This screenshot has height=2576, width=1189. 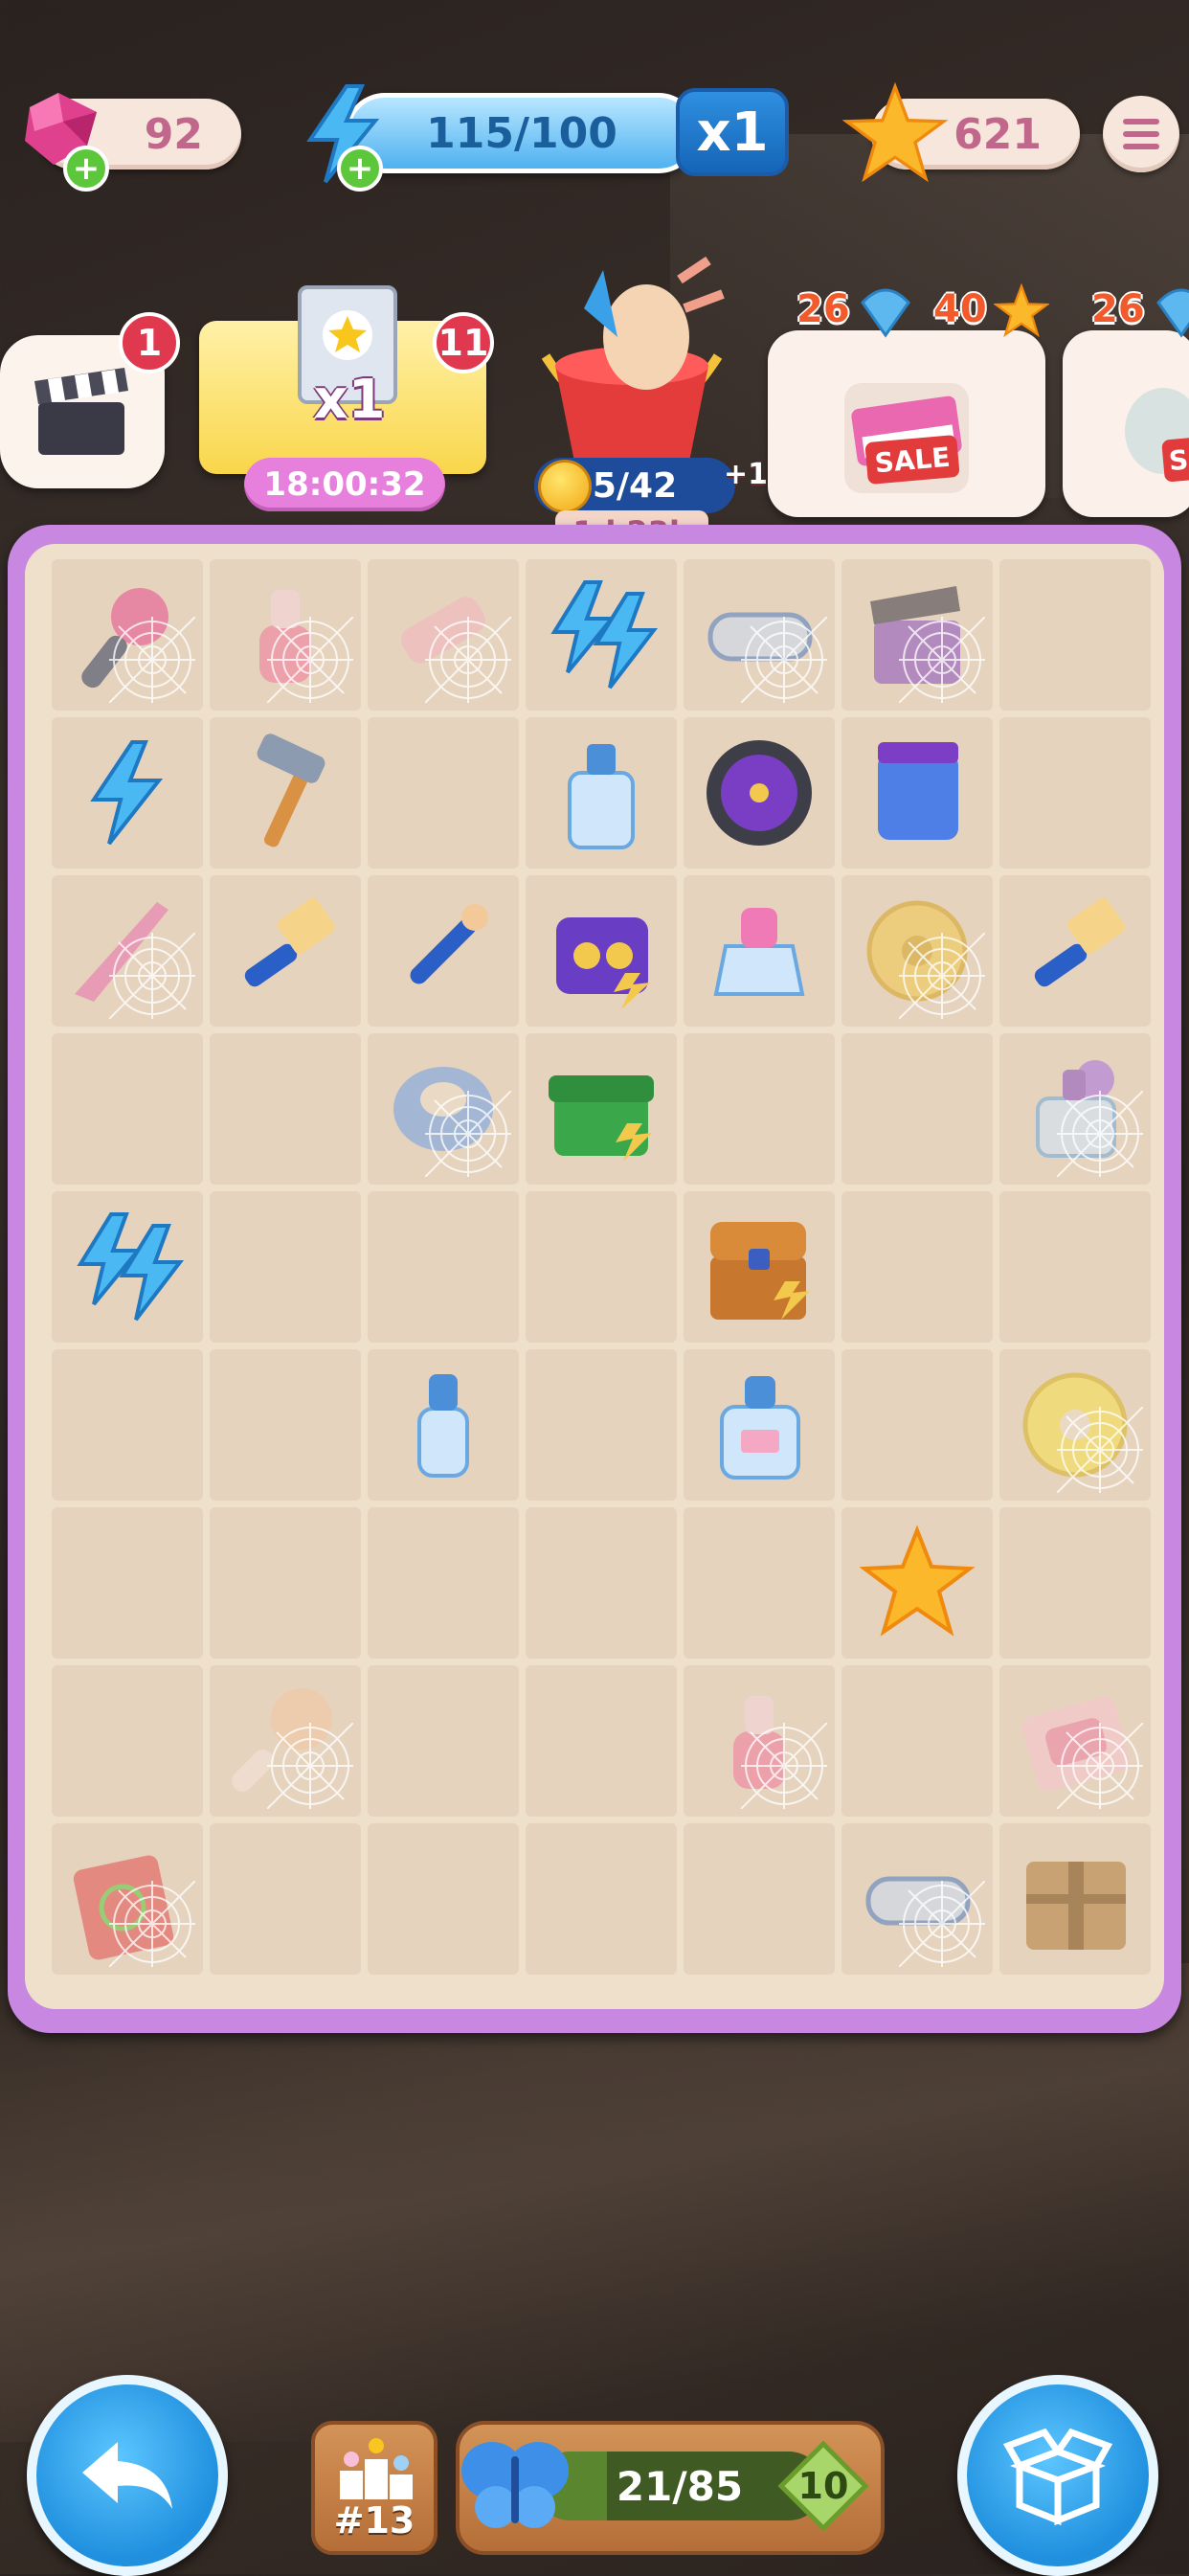 I want to click on ticket-pack-icon, so click(x=917, y=793).